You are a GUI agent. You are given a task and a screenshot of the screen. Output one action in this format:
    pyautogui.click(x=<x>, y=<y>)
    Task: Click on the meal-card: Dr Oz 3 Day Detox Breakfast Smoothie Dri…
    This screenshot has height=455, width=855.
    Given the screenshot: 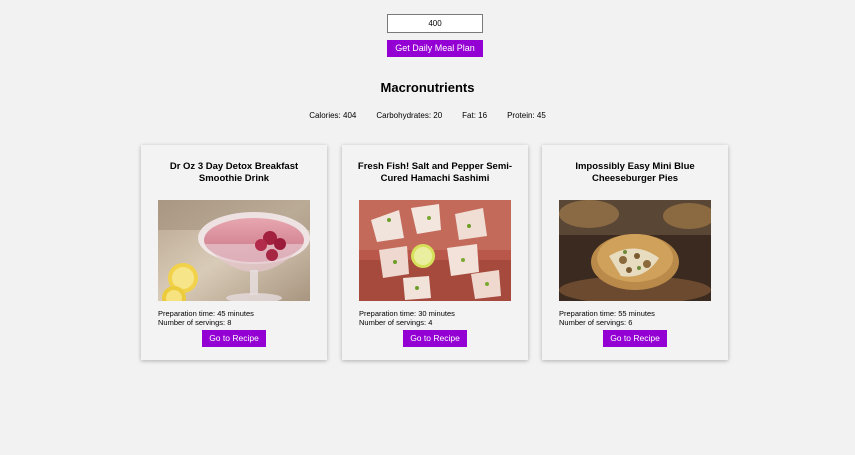 What is the action you would take?
    pyautogui.click(x=234, y=252)
    